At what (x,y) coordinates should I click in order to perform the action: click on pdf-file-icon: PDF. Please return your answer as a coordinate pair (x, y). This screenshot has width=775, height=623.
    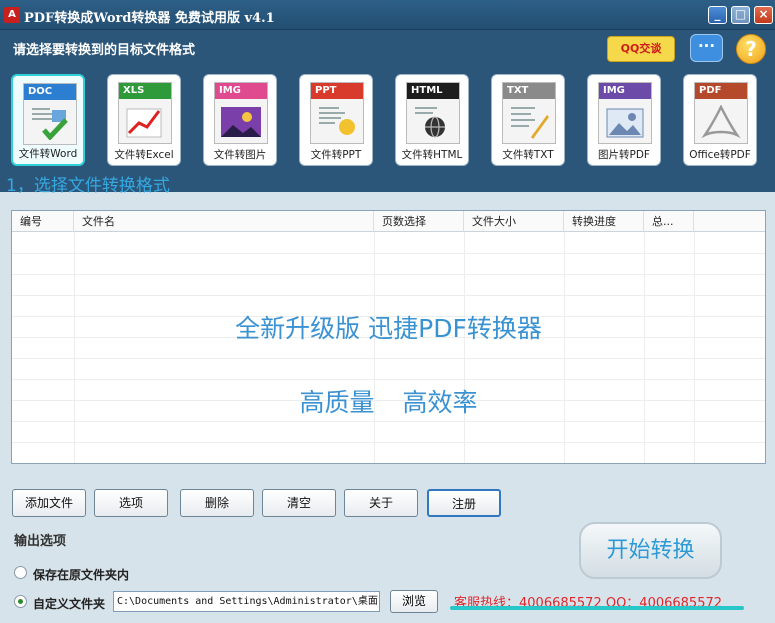
    Looking at the image, I should click on (721, 113).